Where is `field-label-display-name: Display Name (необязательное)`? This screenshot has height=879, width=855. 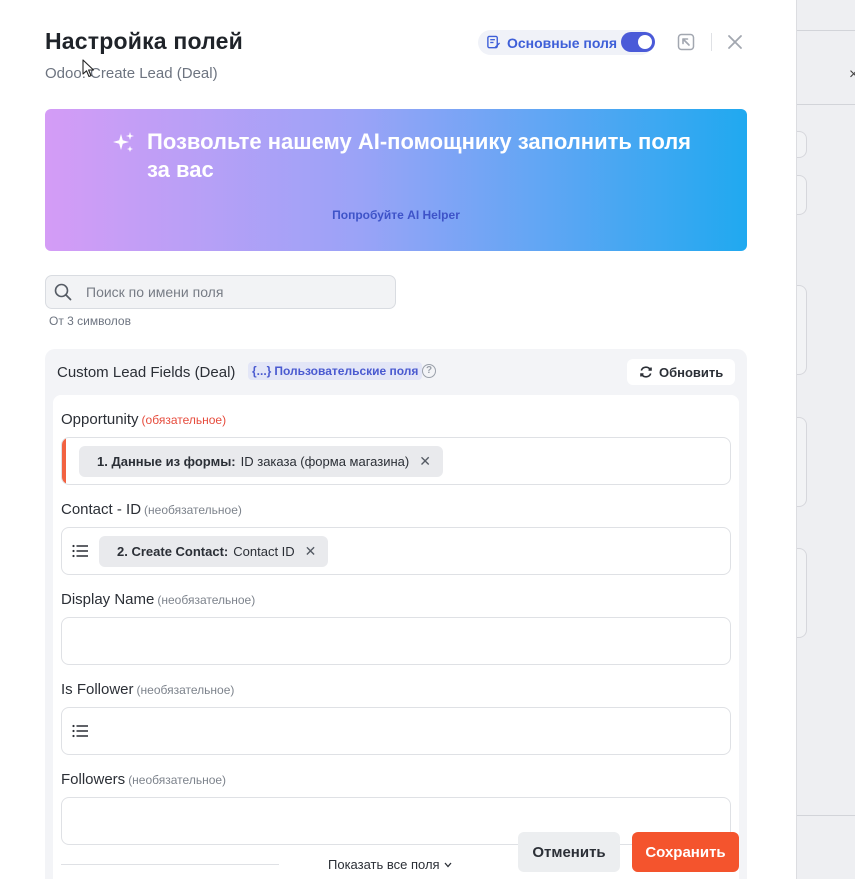
field-label-display-name: Display Name (необязательное) is located at coordinates (158, 599).